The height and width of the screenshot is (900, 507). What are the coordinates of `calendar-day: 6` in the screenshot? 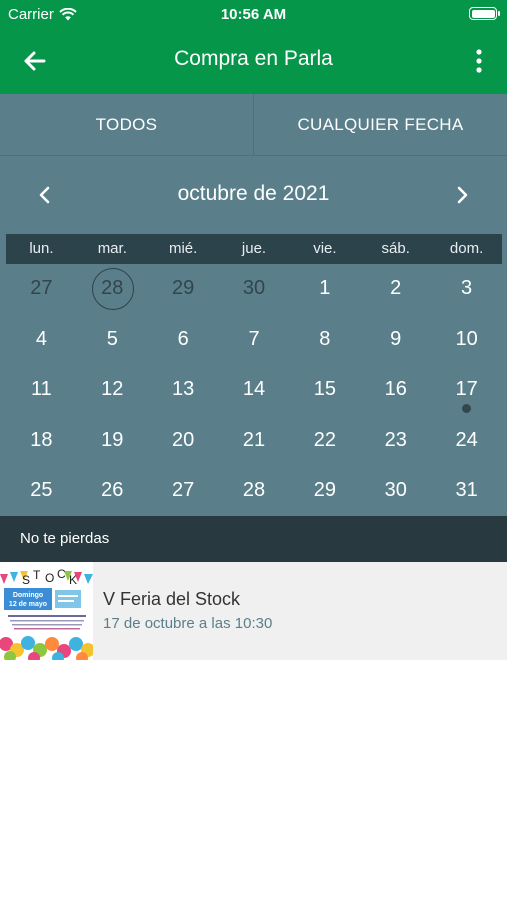 It's located at (183, 340).